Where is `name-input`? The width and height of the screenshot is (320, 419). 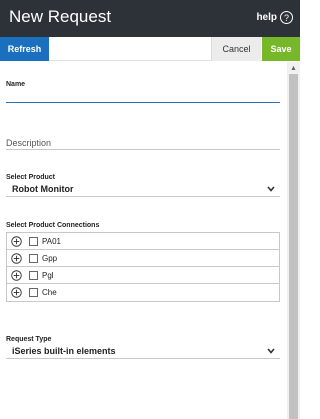
name-input is located at coordinates (143, 96).